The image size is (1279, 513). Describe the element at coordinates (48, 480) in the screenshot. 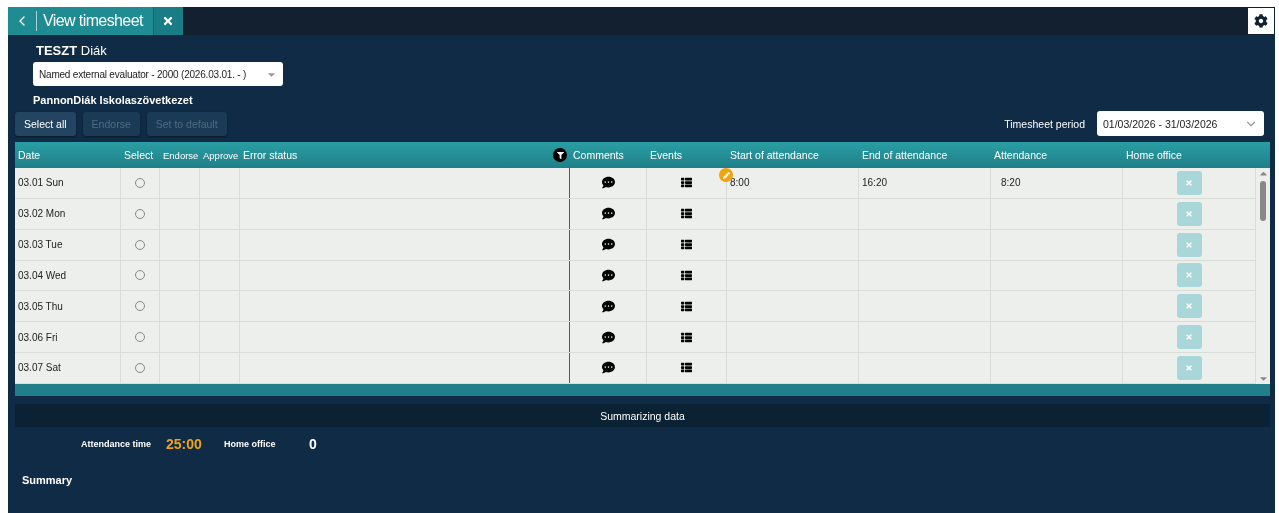

I see `section-title: Summary` at that location.